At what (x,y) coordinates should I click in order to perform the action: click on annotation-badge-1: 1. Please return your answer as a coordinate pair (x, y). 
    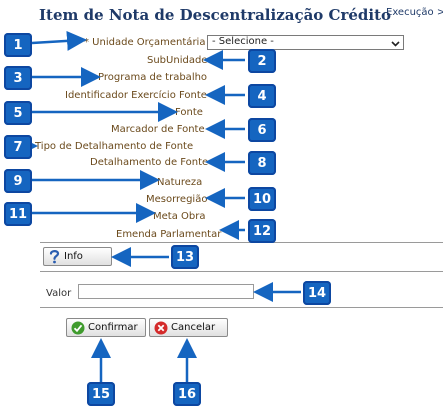
    Looking at the image, I should click on (18, 45).